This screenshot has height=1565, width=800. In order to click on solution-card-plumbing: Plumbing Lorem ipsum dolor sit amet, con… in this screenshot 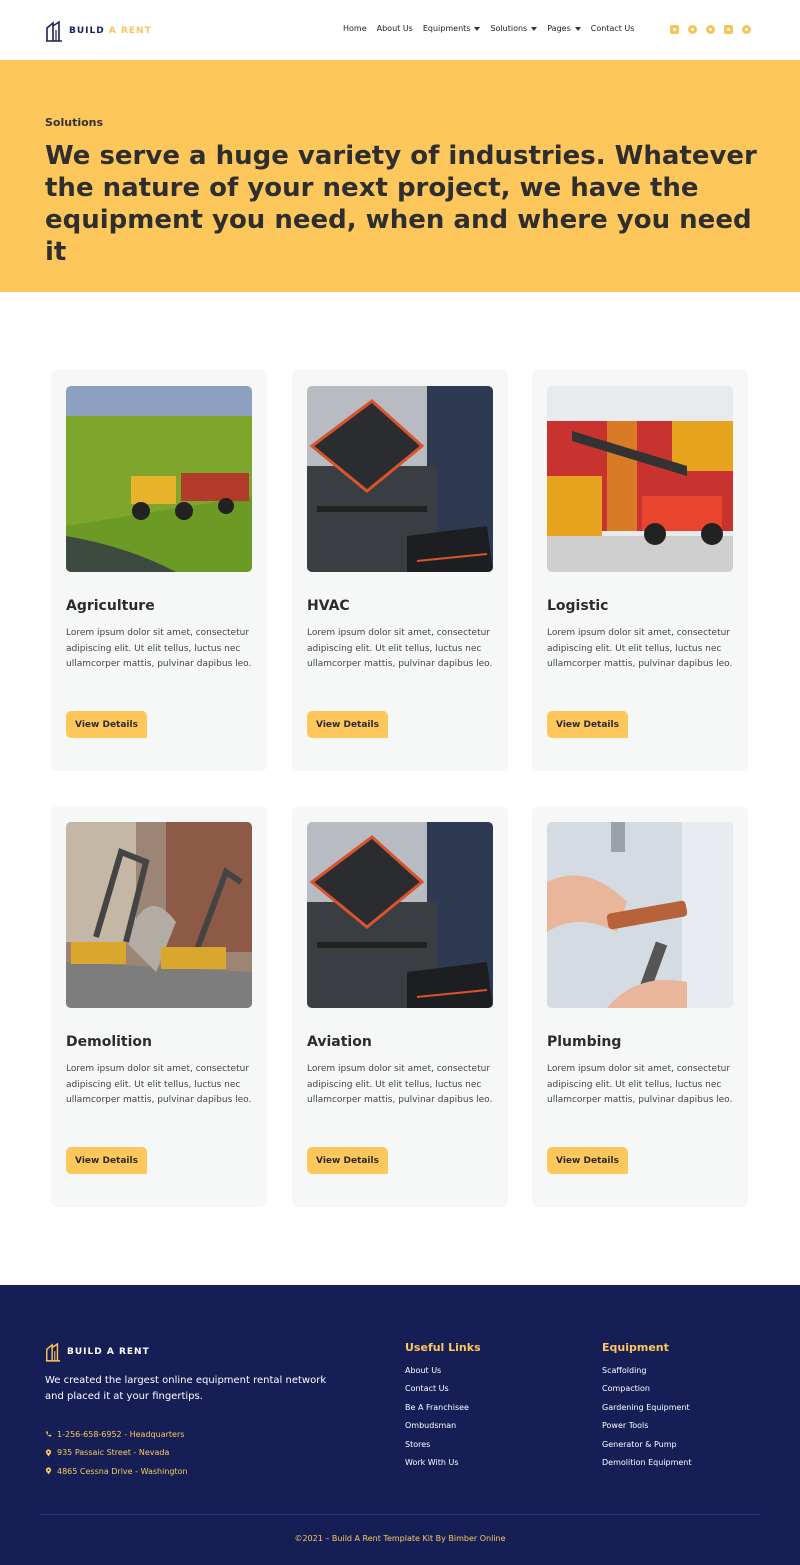, I will do `click(640, 1006)`.